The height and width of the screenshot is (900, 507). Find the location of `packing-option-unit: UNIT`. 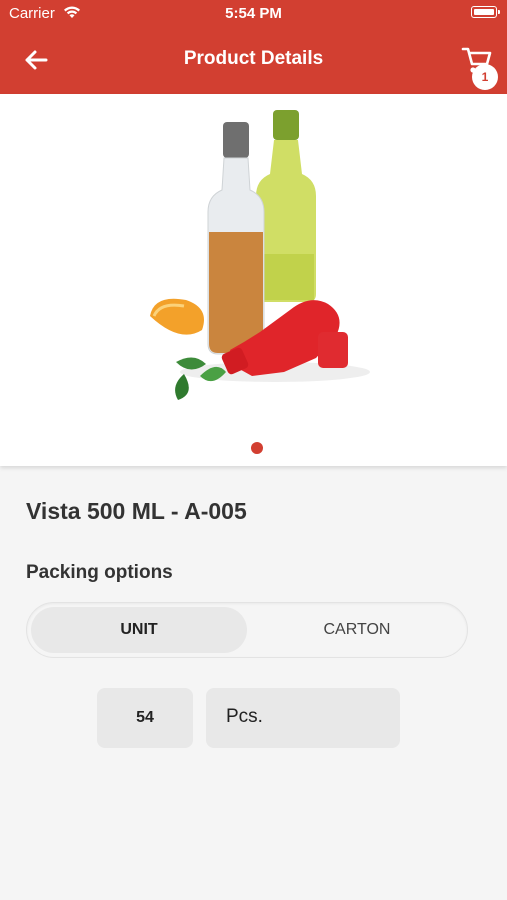

packing-option-unit: UNIT is located at coordinates (139, 630).